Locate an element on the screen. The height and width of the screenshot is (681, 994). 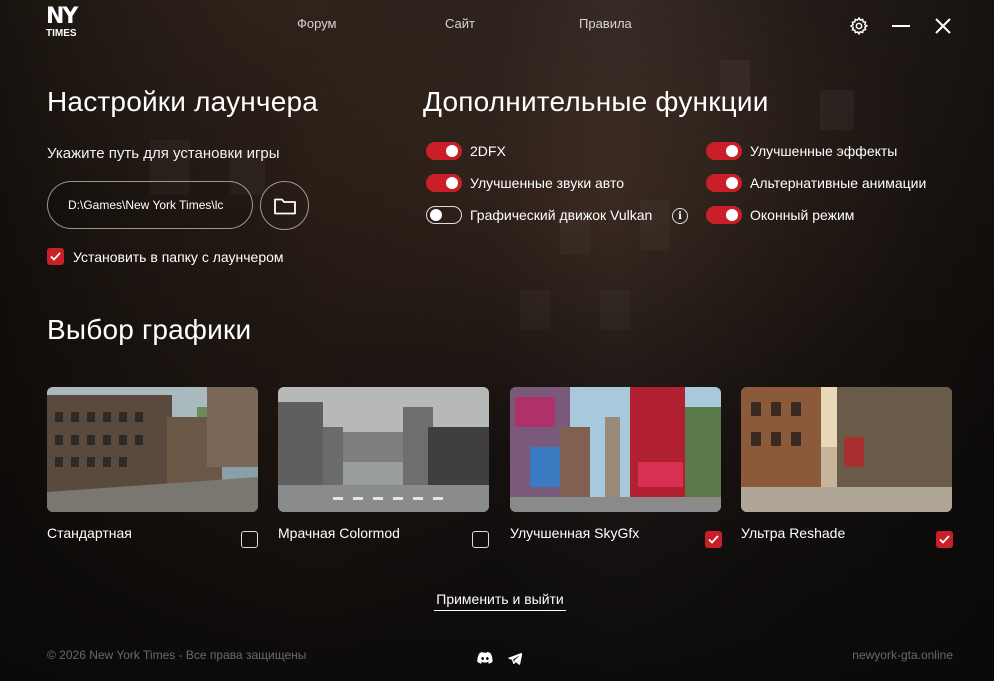
discord-icon is located at coordinates (485, 658).